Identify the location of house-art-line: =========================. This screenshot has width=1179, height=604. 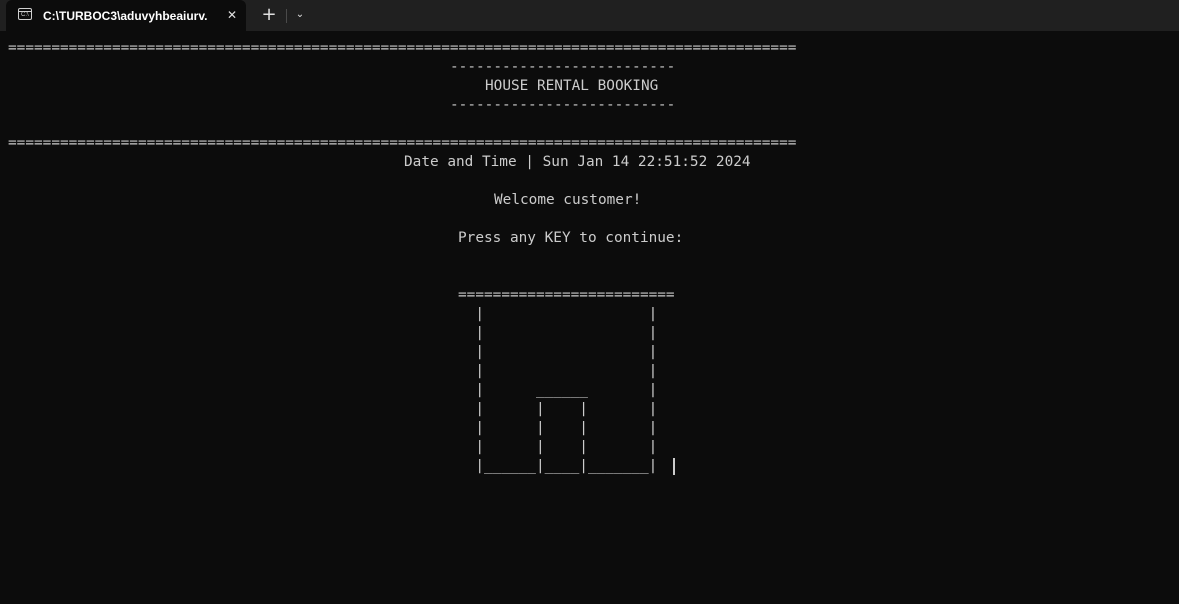
(566, 295).